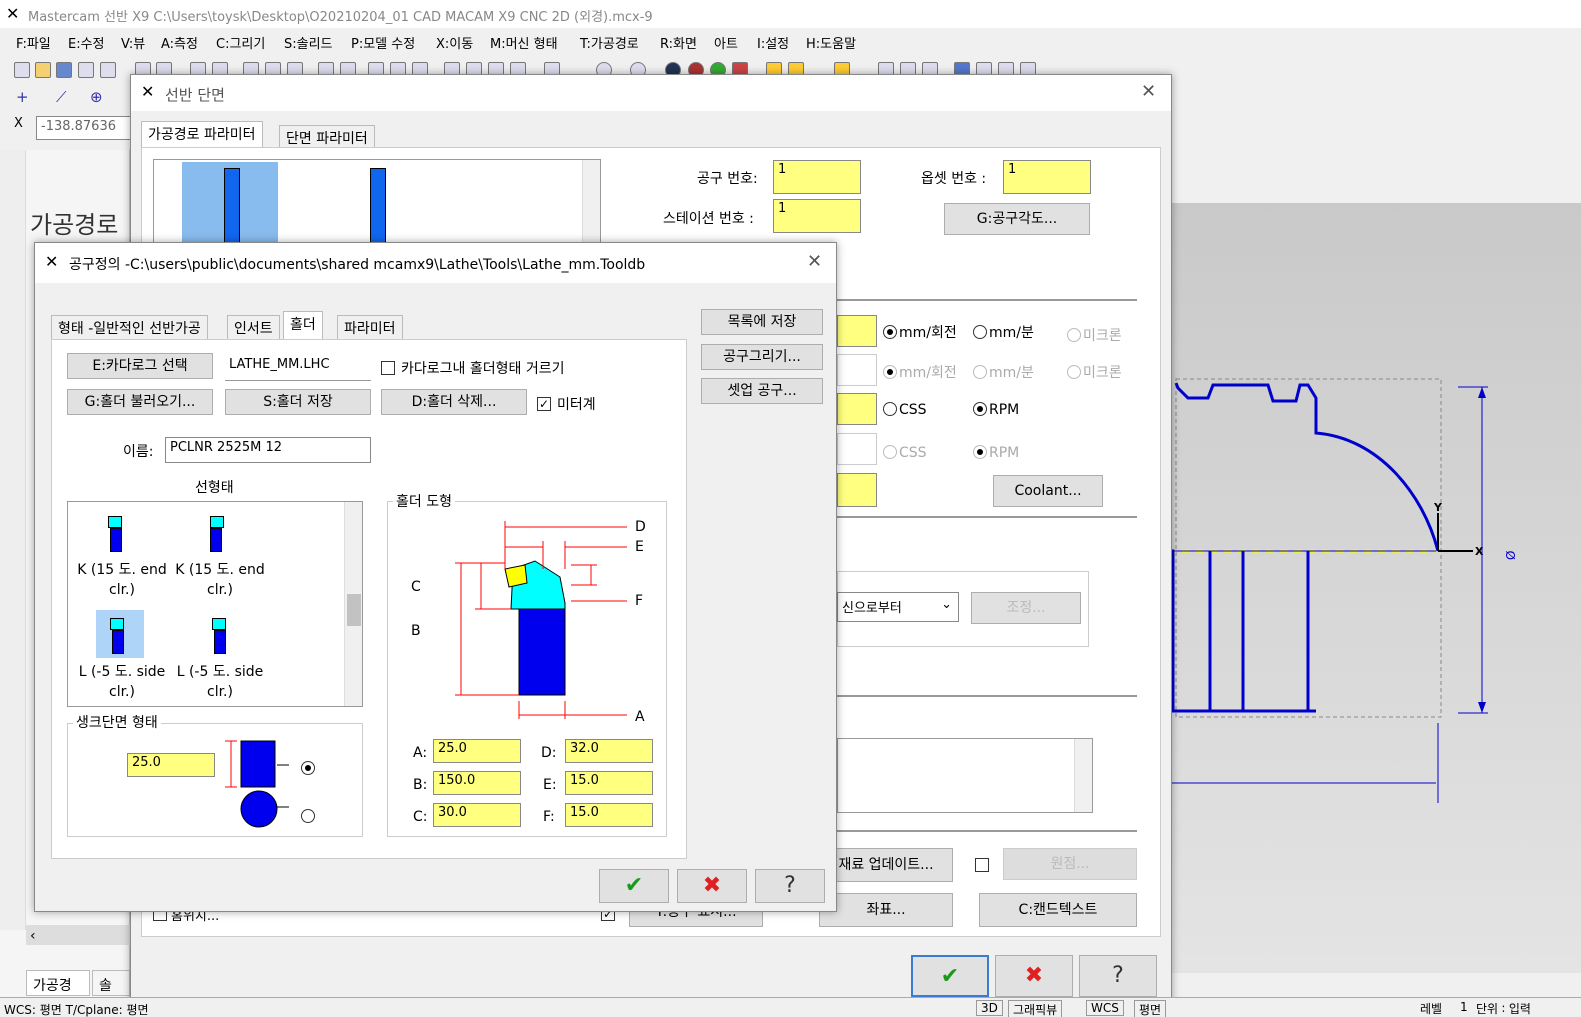 The width and height of the screenshot is (1581, 1017). What do you see at coordinates (220, 682) in the screenshot?
I see `holder-type-item: L (-5 도. side clr.)` at bounding box center [220, 682].